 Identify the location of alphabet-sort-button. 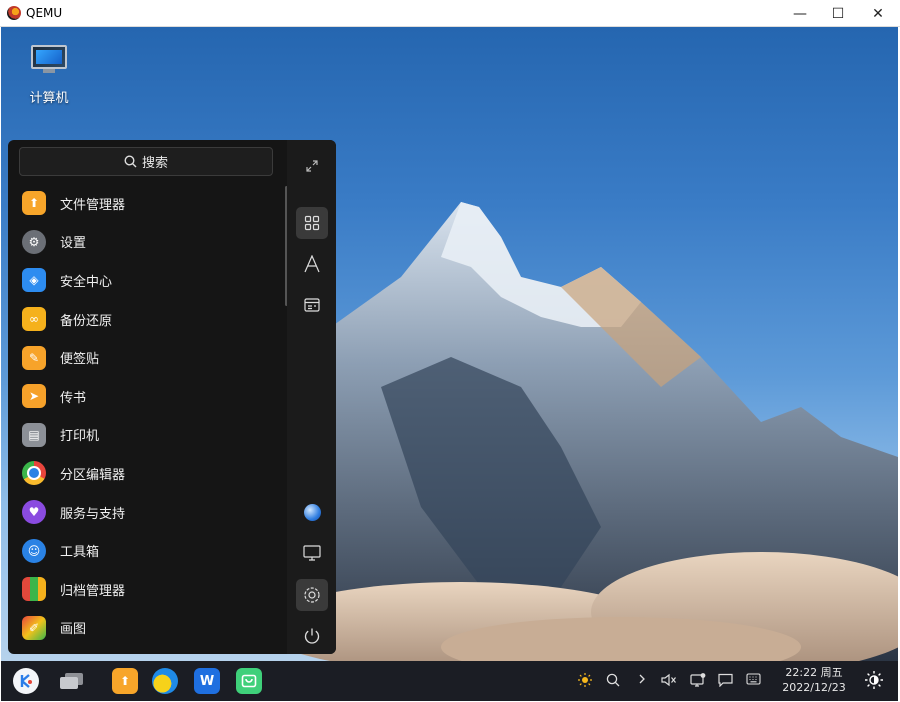
(312, 264).